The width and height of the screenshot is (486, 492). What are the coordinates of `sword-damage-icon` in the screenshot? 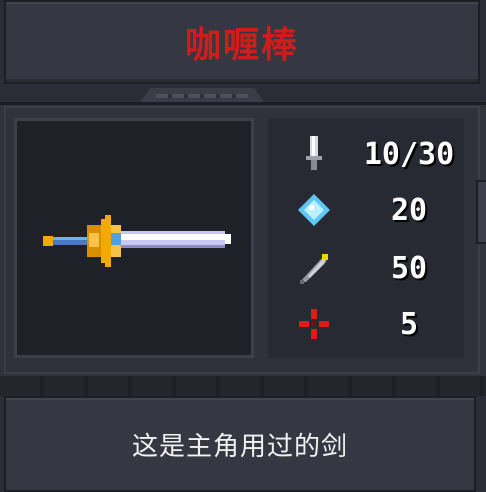 It's located at (314, 154).